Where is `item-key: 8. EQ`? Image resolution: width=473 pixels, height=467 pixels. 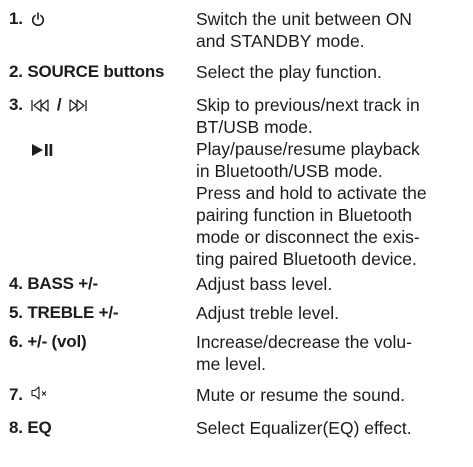 item-key: 8. EQ is located at coordinates (30, 428).